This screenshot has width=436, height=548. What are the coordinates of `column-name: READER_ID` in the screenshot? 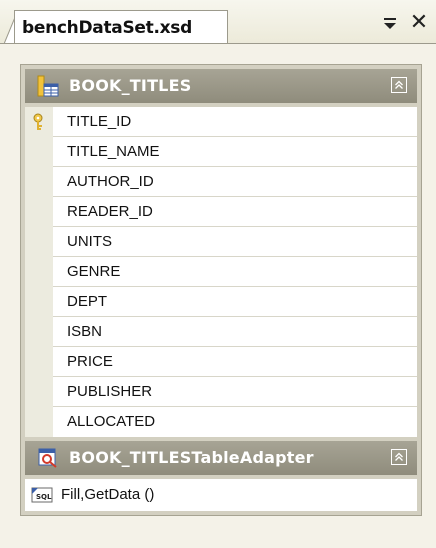 It's located at (110, 211).